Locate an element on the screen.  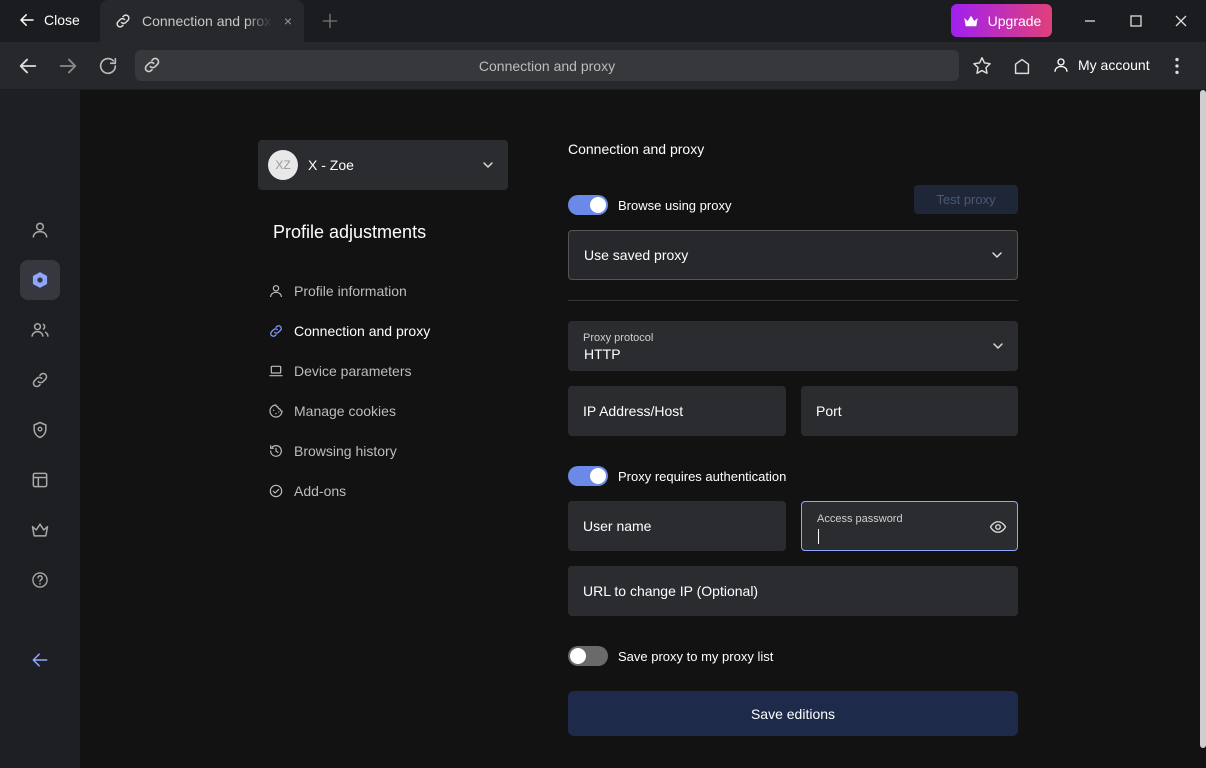
home-icon is located at coordinates (1022, 66).